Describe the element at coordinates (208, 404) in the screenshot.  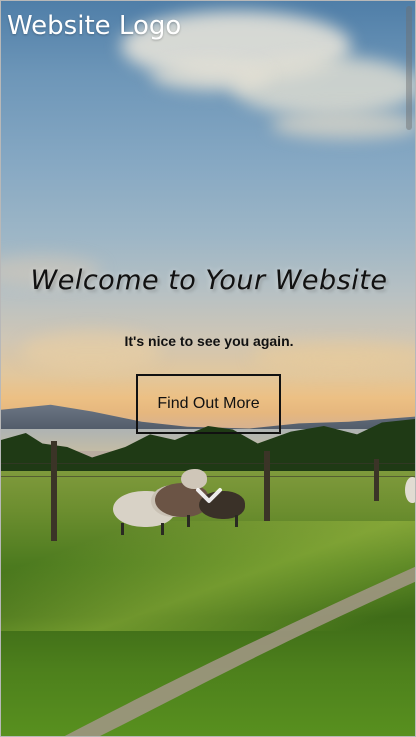
I see `find-out-more-button: Find Out More` at that location.